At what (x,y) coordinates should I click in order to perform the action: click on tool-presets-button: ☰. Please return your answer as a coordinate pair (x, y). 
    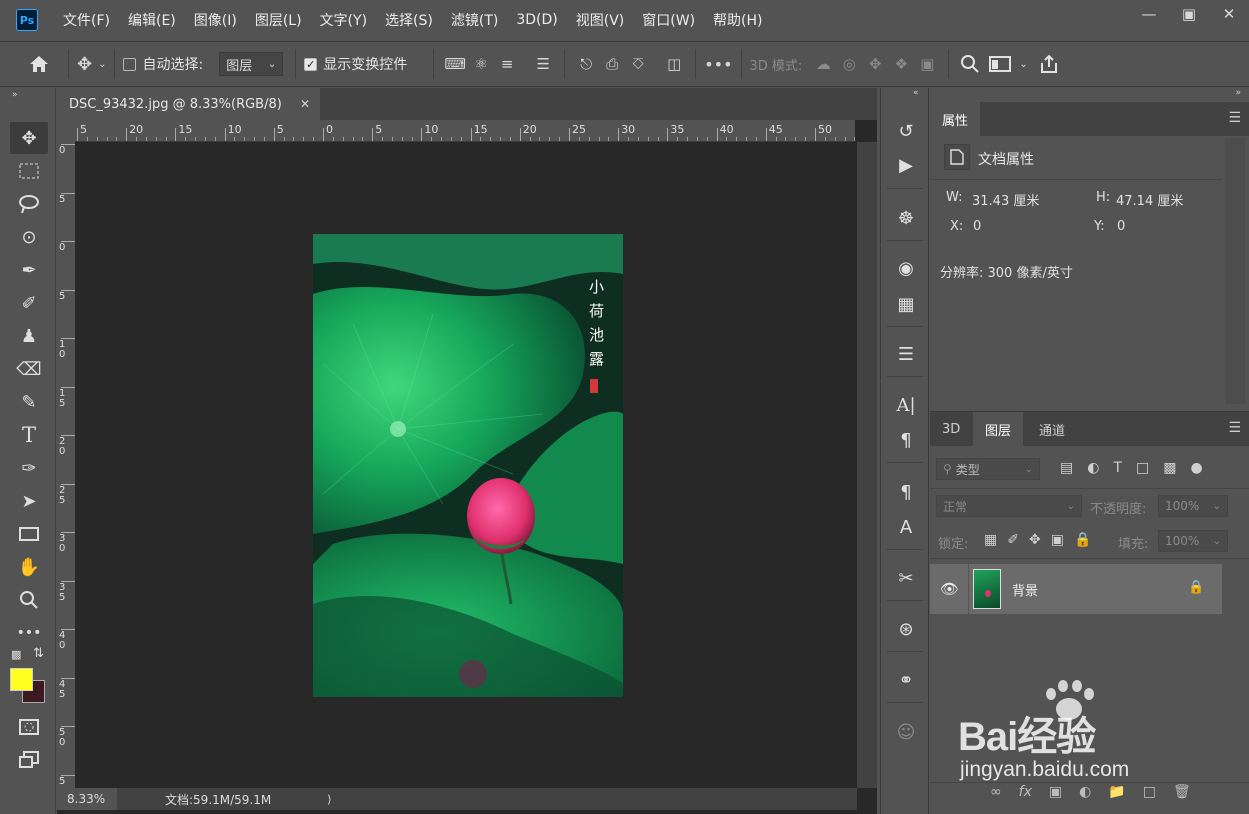
    Looking at the image, I should click on (906, 354).